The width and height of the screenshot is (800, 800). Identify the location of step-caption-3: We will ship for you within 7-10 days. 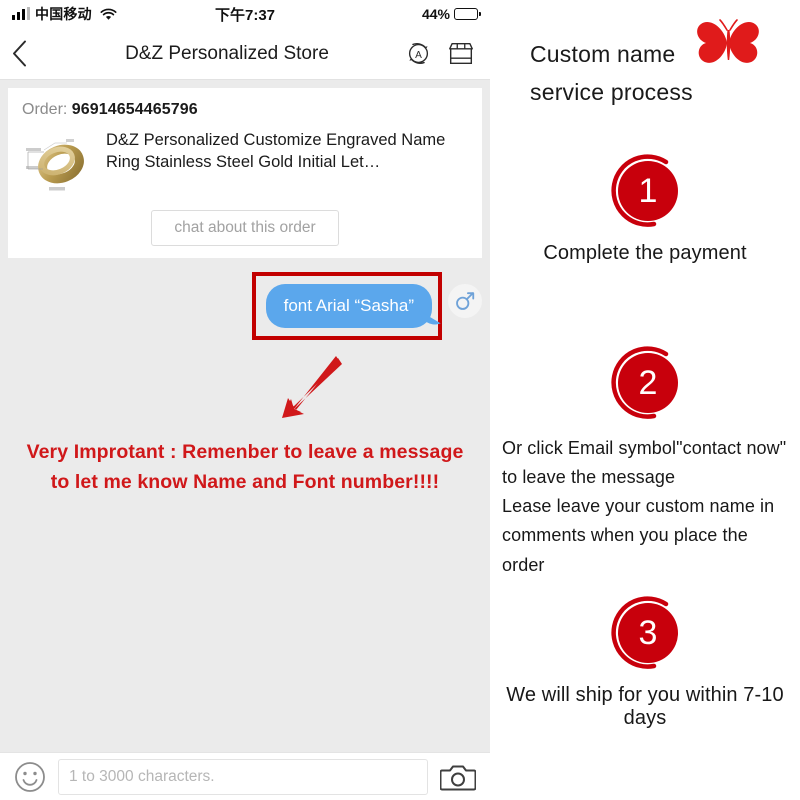
(645, 706).